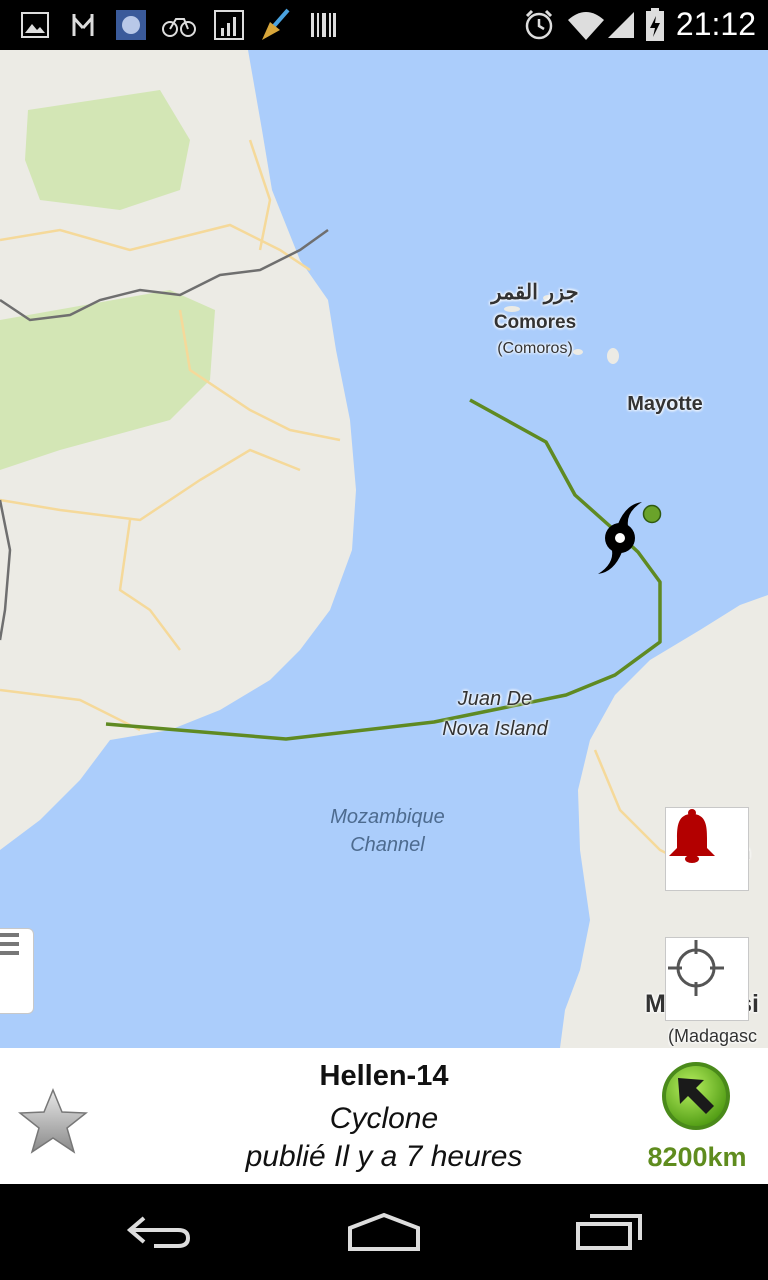  I want to click on position-dot, so click(652, 514).